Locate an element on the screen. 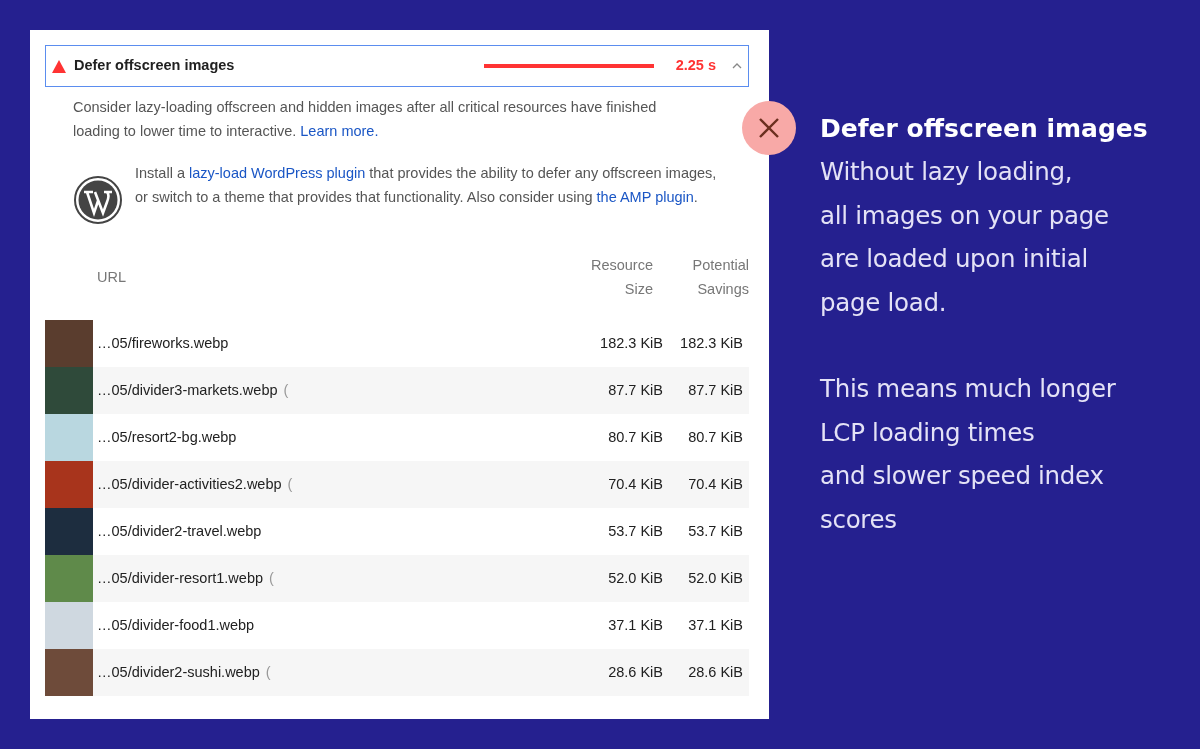  audit-header: Defer offscreen images 2.25 s is located at coordinates (397, 66).